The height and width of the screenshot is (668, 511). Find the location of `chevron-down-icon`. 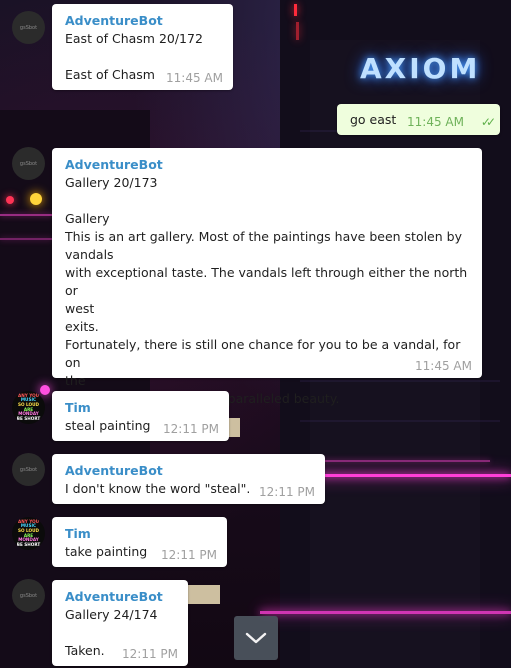

chevron-down-icon is located at coordinates (256, 638).